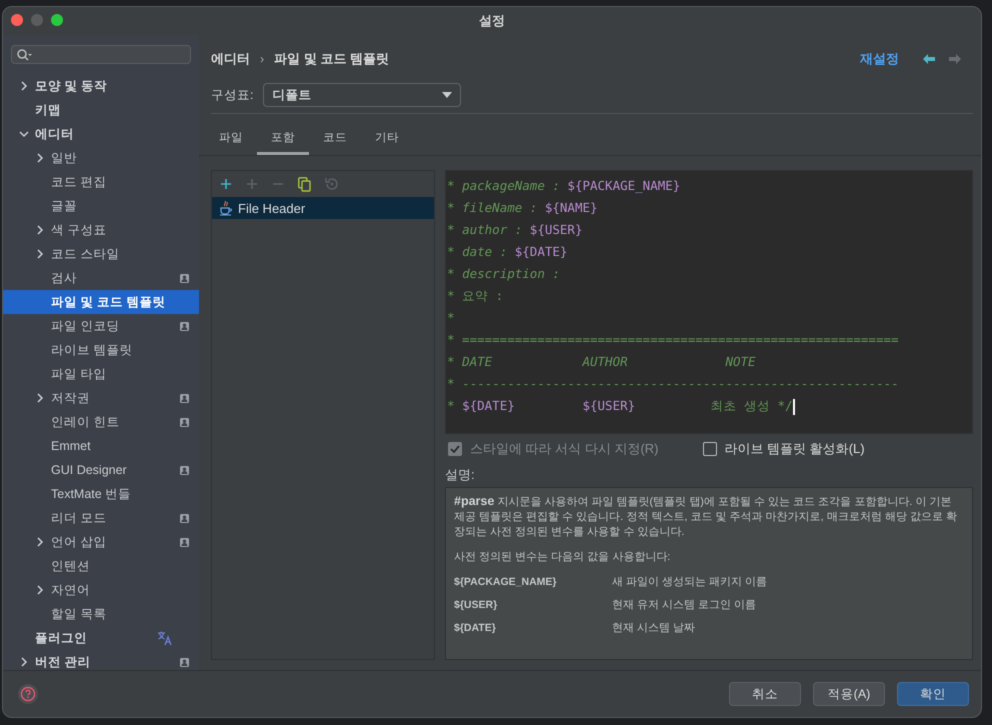 This screenshot has width=992, height=725. Describe the element at coordinates (794, 449) in the screenshot. I see `checkbox-label: 라이브 템플릿 활성화(L)` at that location.